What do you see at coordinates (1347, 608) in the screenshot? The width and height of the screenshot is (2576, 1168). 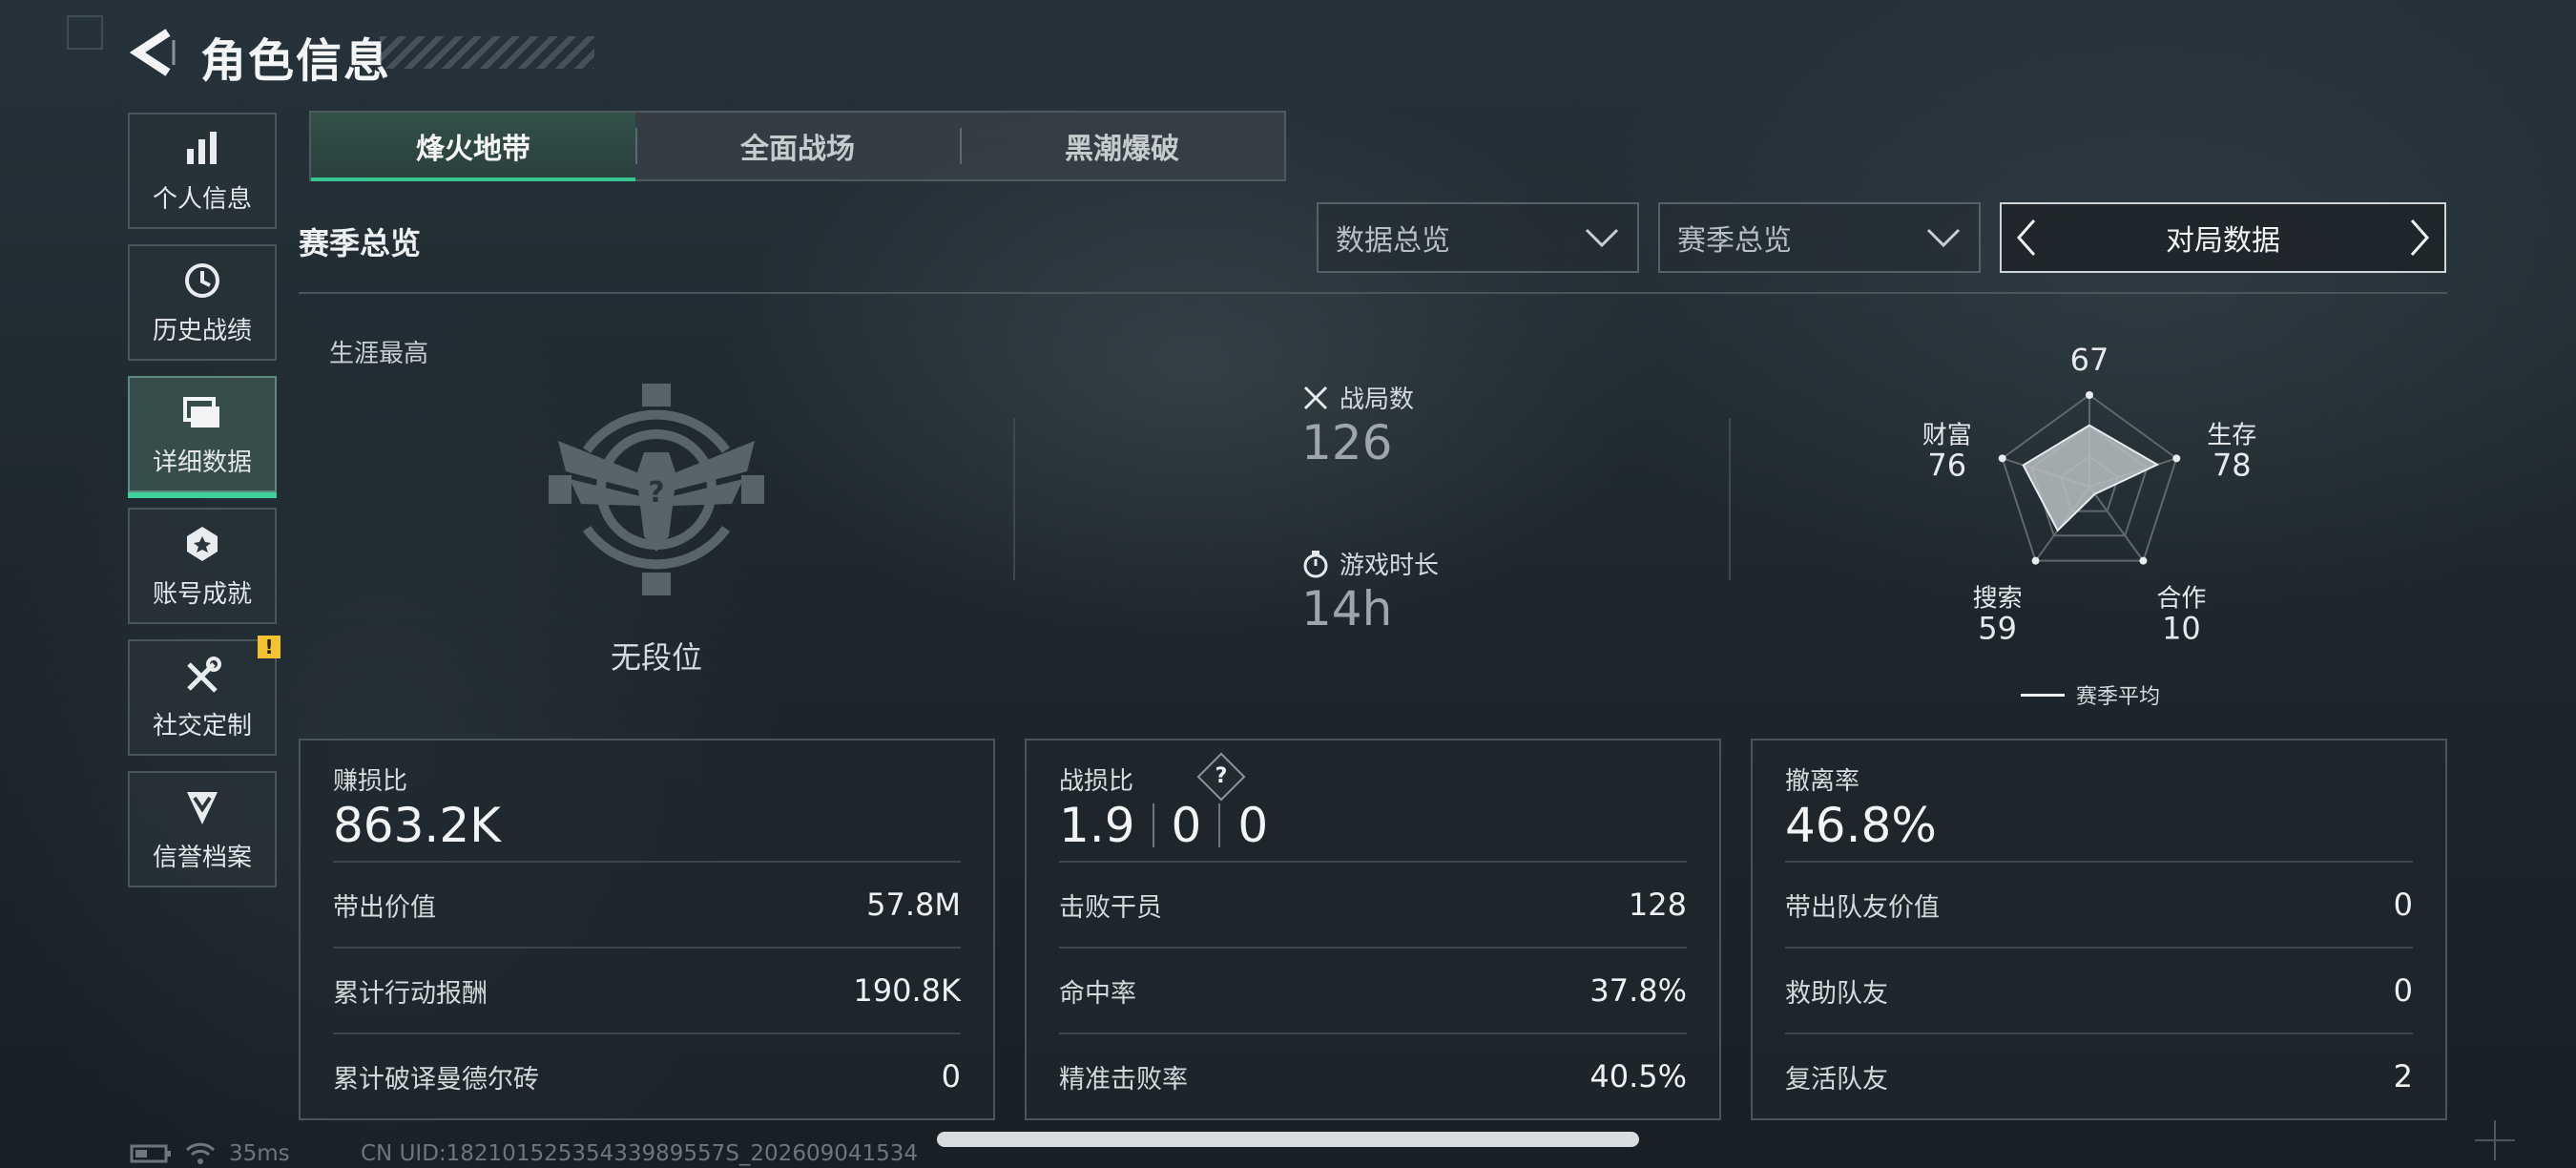 I see `playtime-value: 14h` at bounding box center [1347, 608].